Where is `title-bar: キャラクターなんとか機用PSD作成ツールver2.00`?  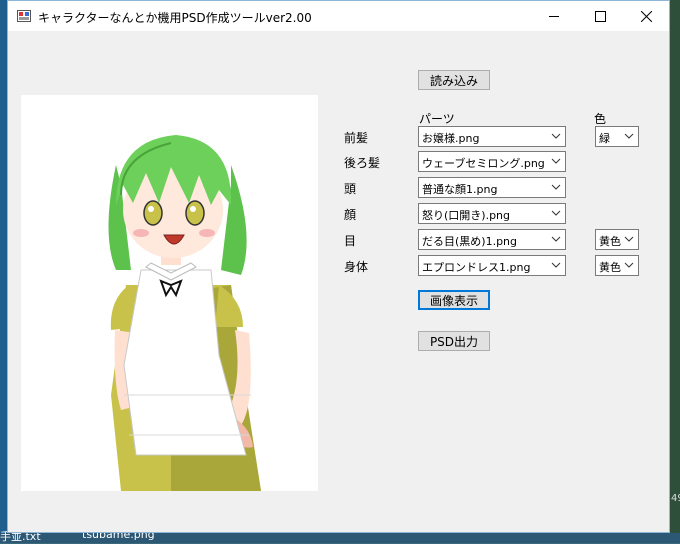 title-bar: キャラクターなんとか機用PSD作成ツールver2.00 is located at coordinates (338, 16).